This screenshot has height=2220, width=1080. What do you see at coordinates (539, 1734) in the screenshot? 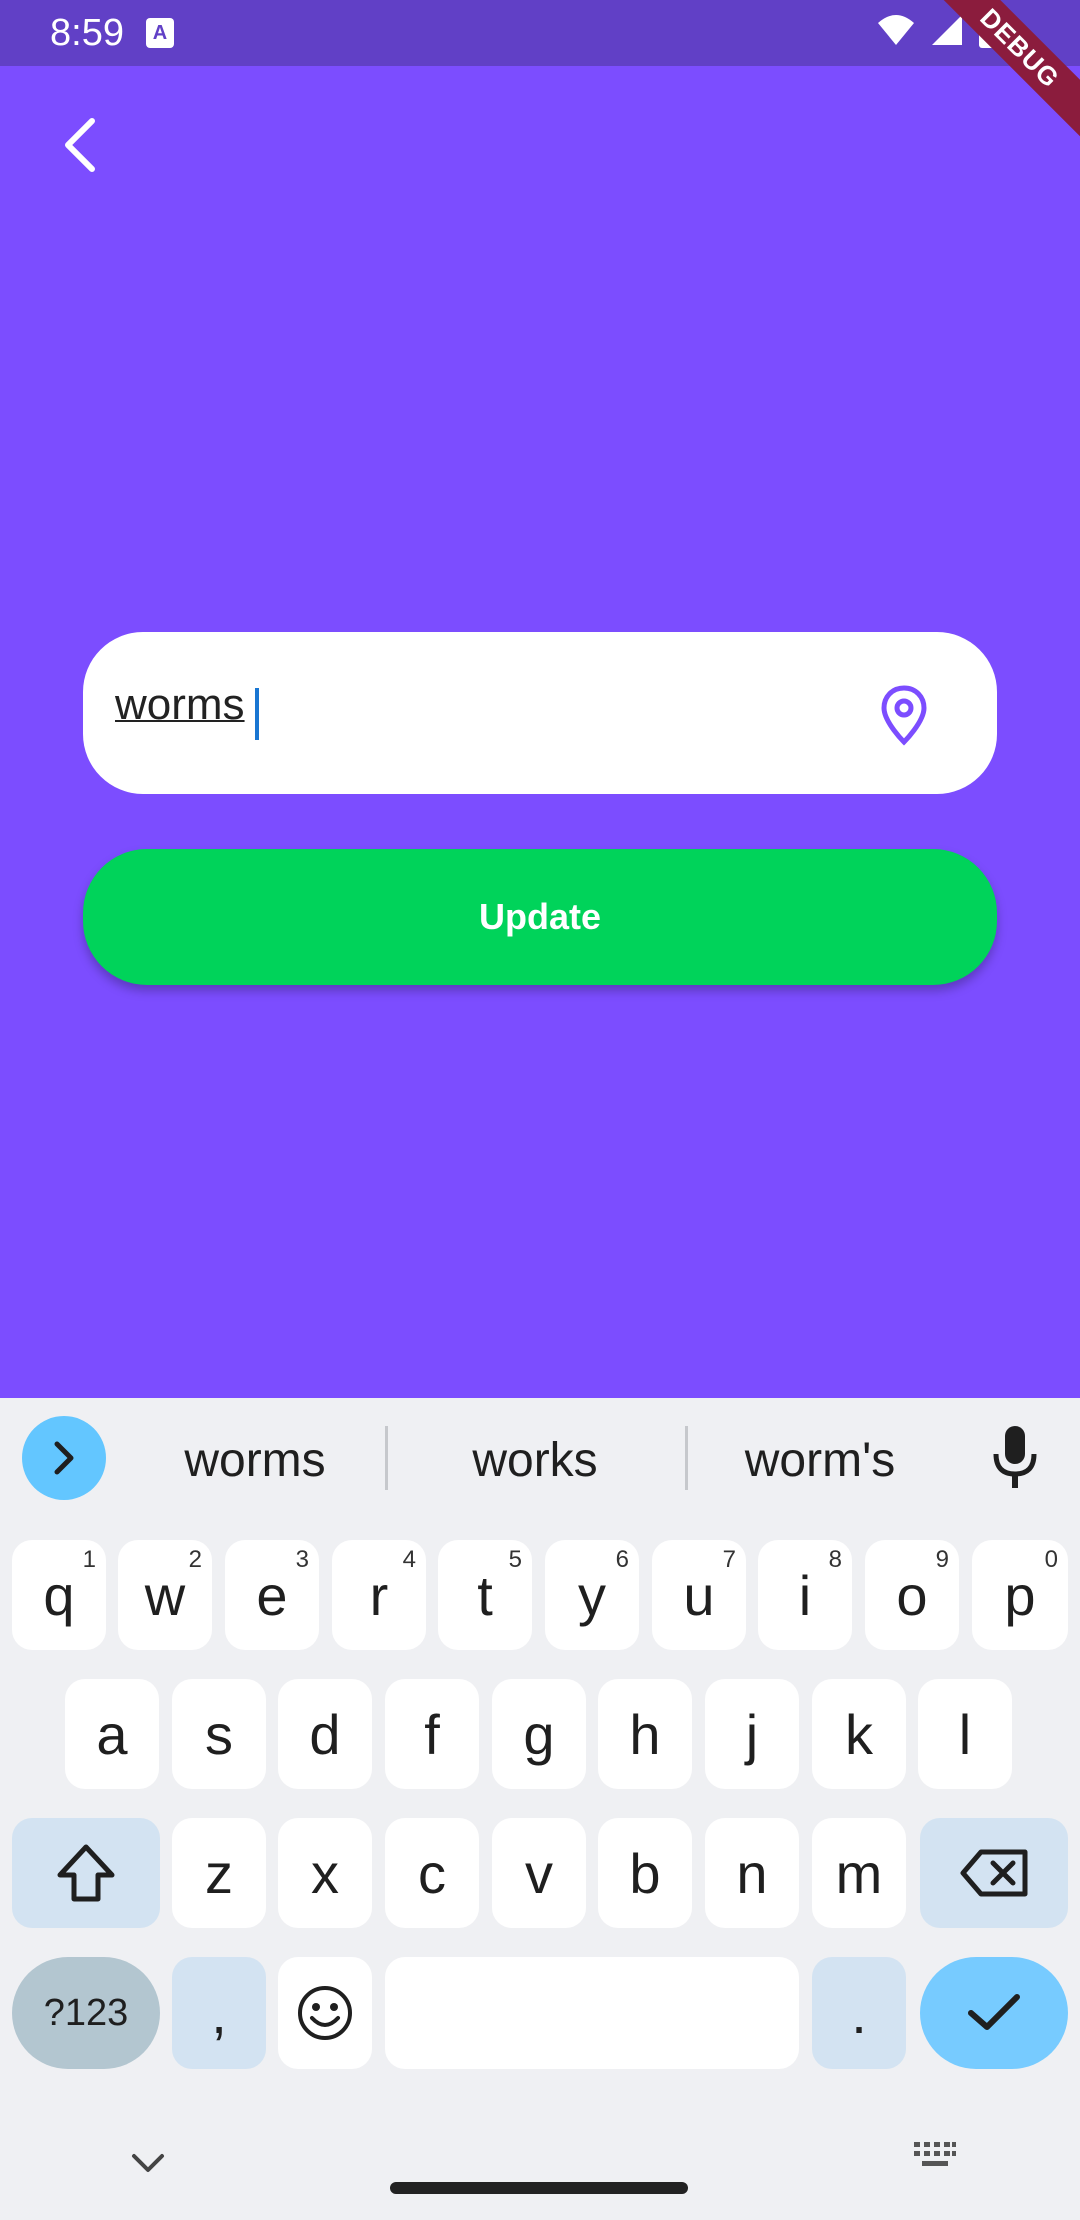
I see `key-g: g` at bounding box center [539, 1734].